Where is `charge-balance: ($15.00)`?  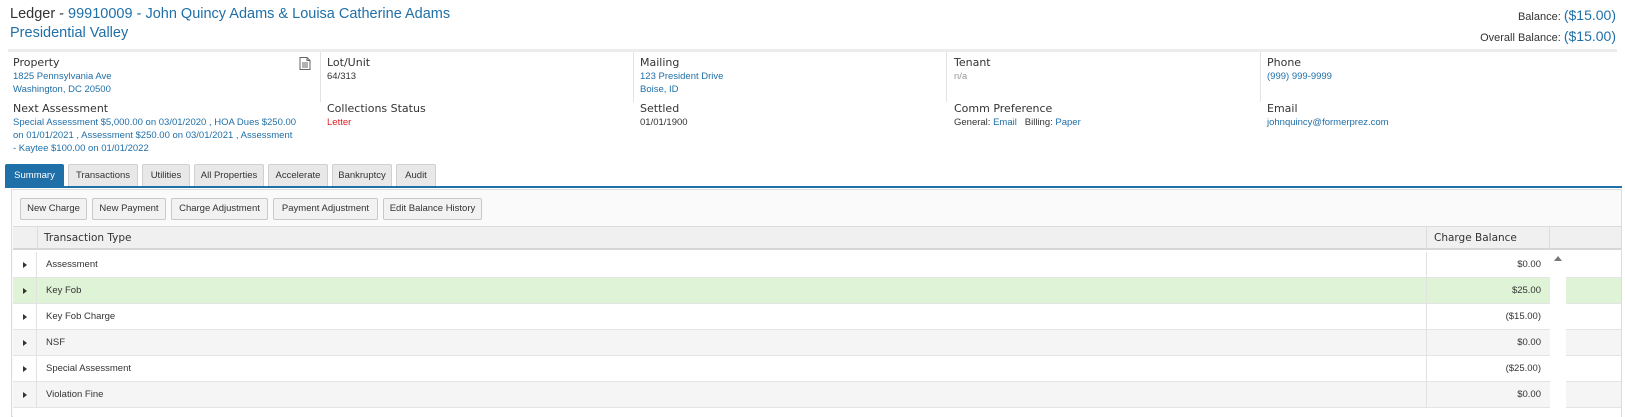 charge-balance: ($15.00) is located at coordinates (1483, 317).